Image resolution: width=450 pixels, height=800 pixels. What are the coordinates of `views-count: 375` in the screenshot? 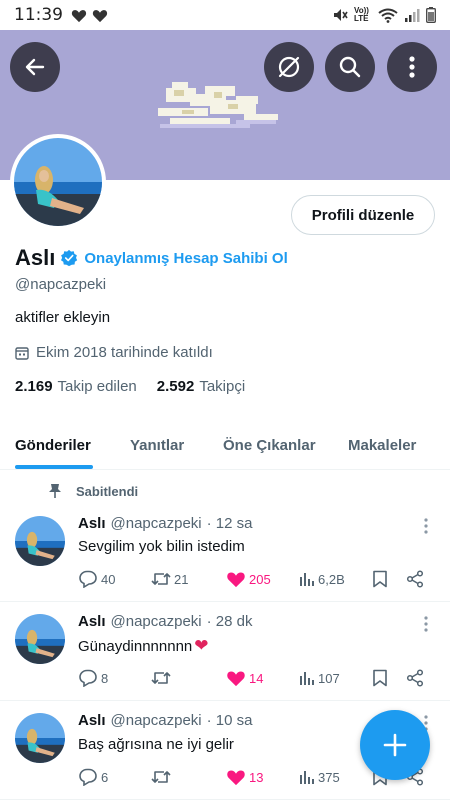 It's located at (329, 777).